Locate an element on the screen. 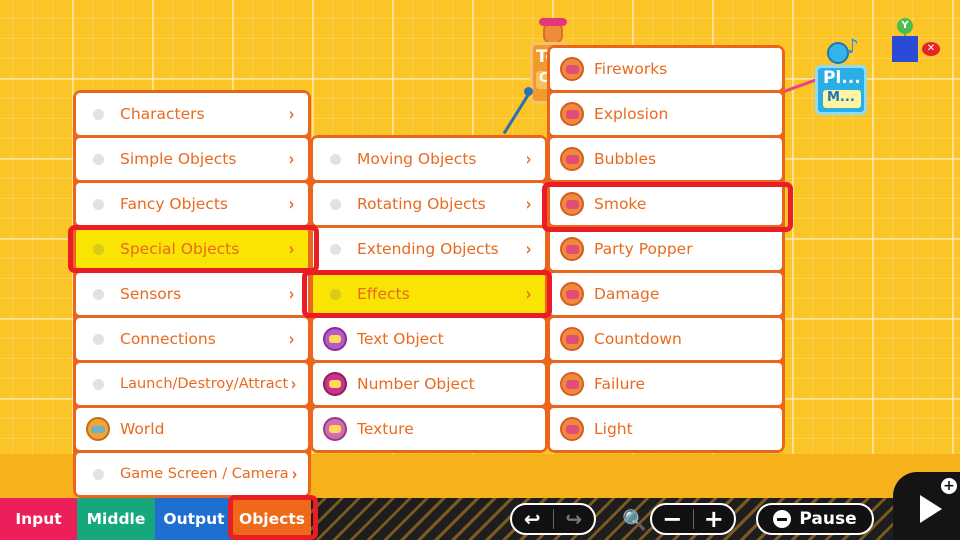  tab-middle: Middle is located at coordinates (116, 519).